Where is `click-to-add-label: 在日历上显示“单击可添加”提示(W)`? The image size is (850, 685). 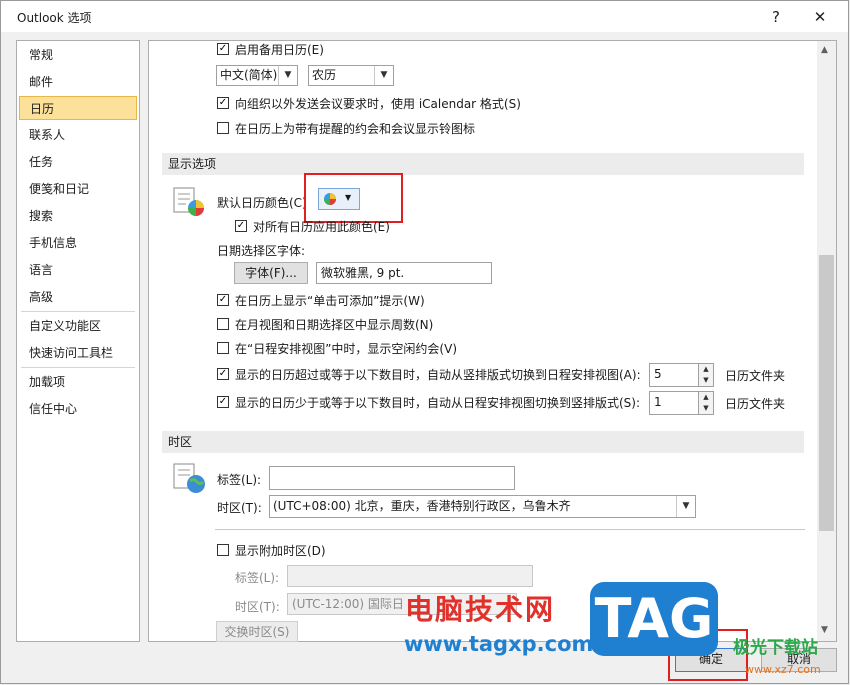 click-to-add-label: 在日历上显示“单击可添加”提示(W) is located at coordinates (330, 301).